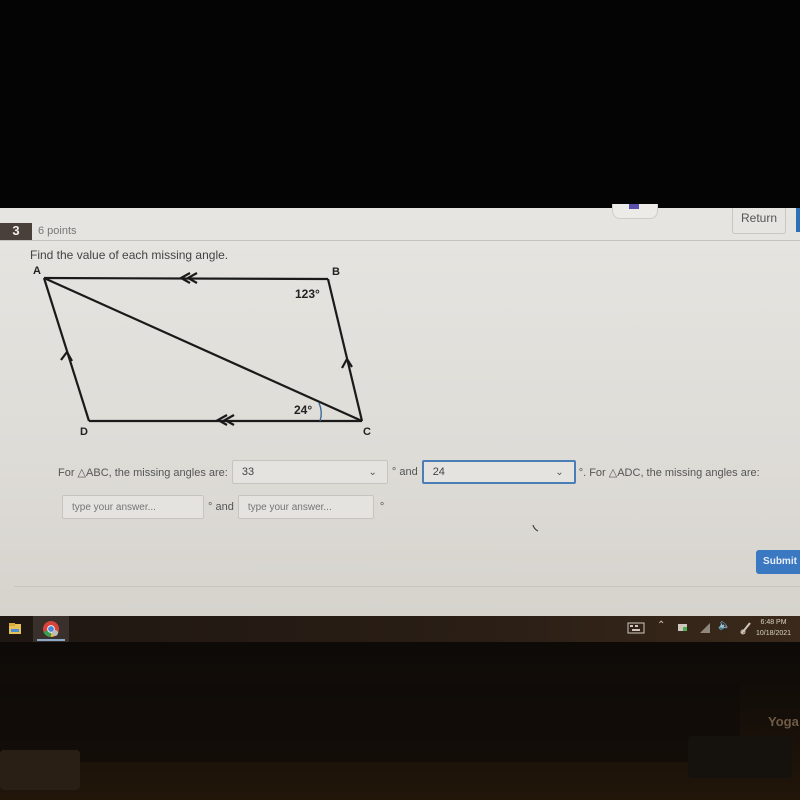 The image size is (800, 800). I want to click on brand-logo: Yoga, so click(783, 721).